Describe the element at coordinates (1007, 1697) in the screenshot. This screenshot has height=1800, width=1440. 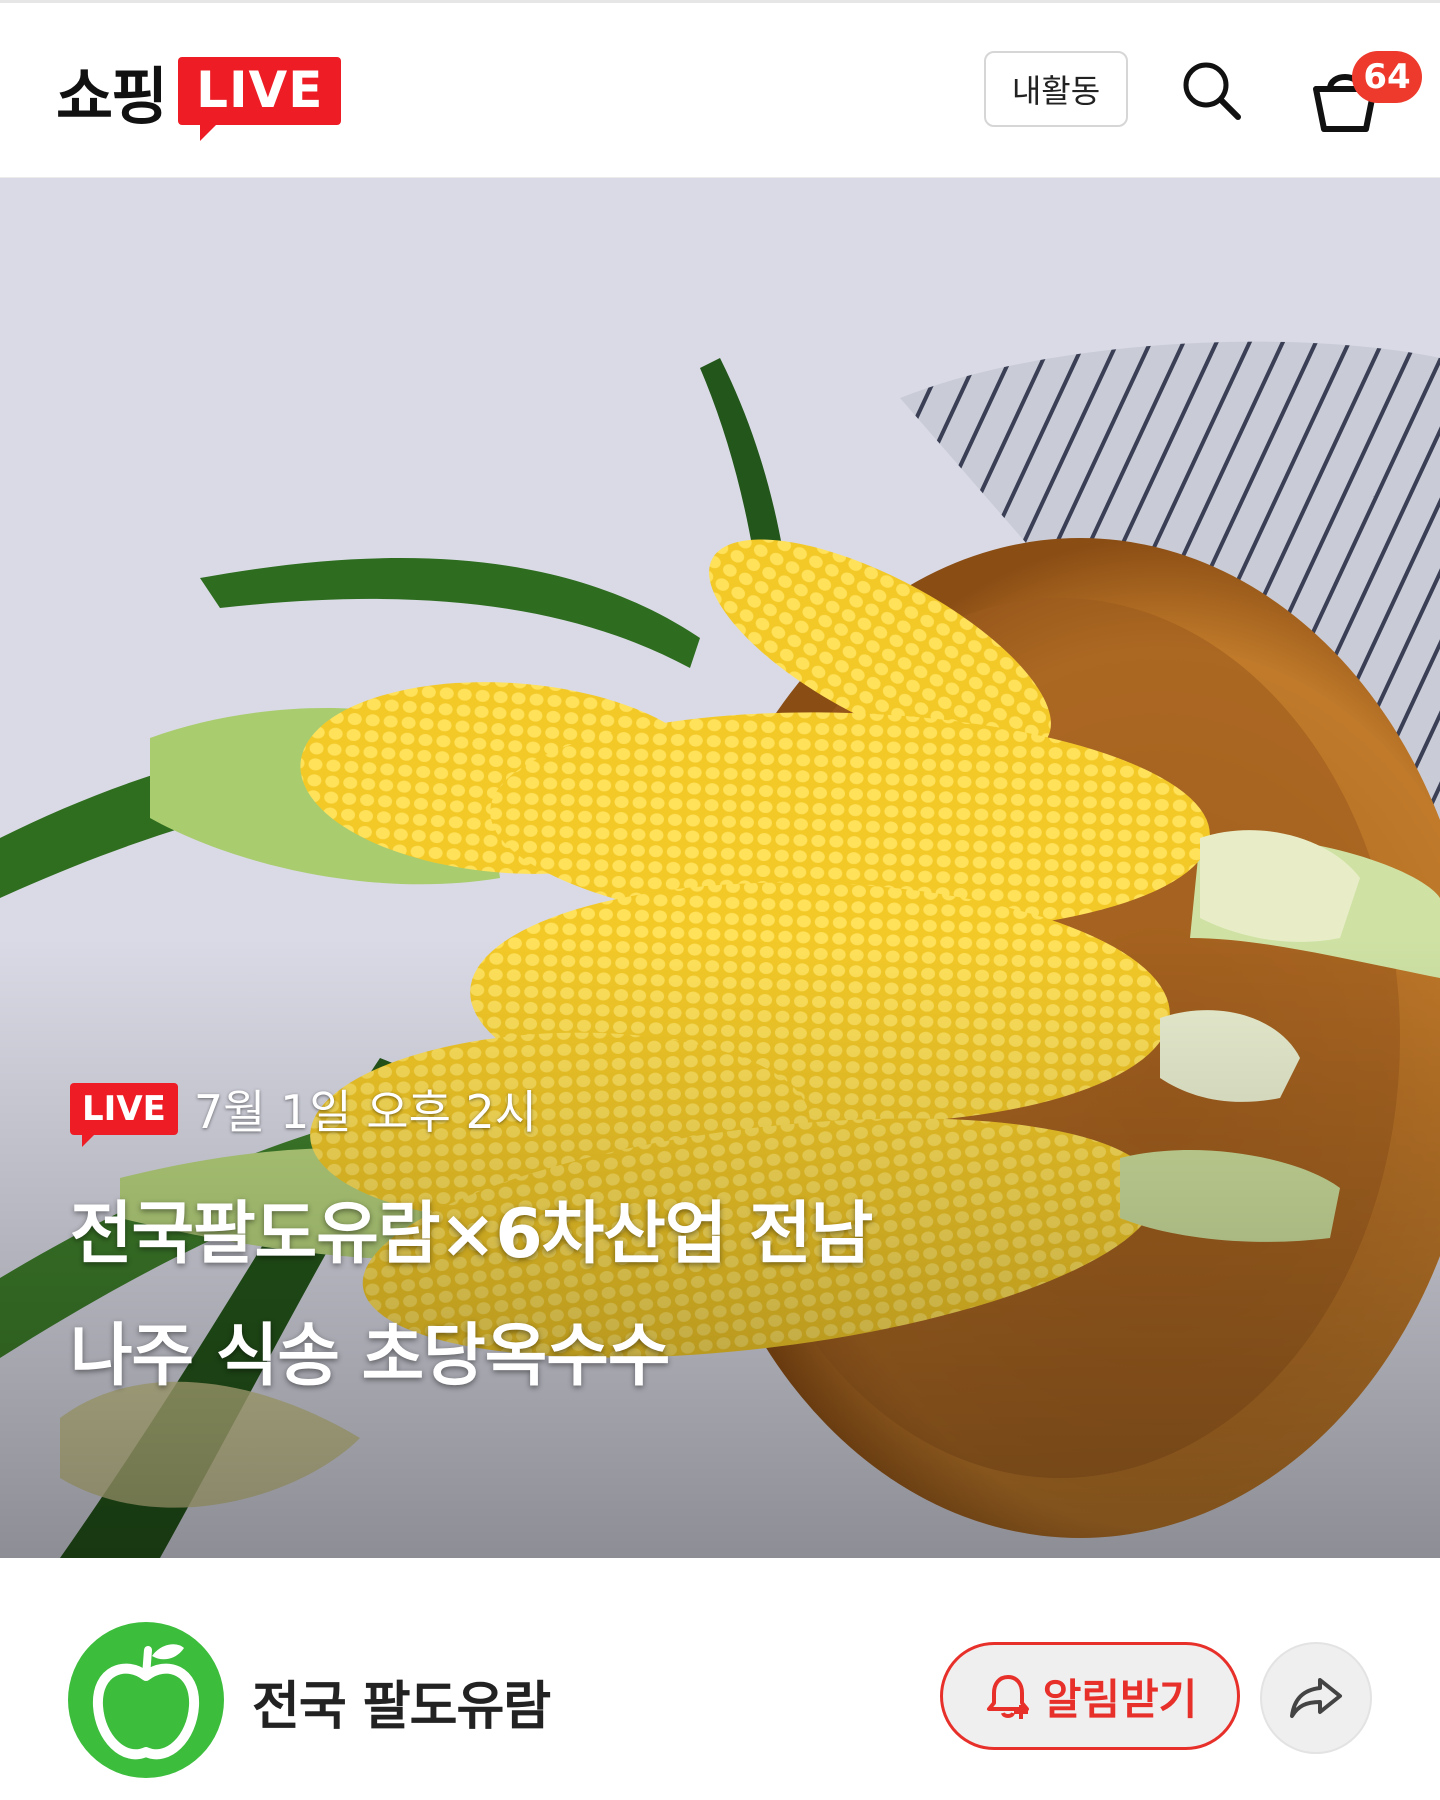
I see `bell-plus-icon` at that location.